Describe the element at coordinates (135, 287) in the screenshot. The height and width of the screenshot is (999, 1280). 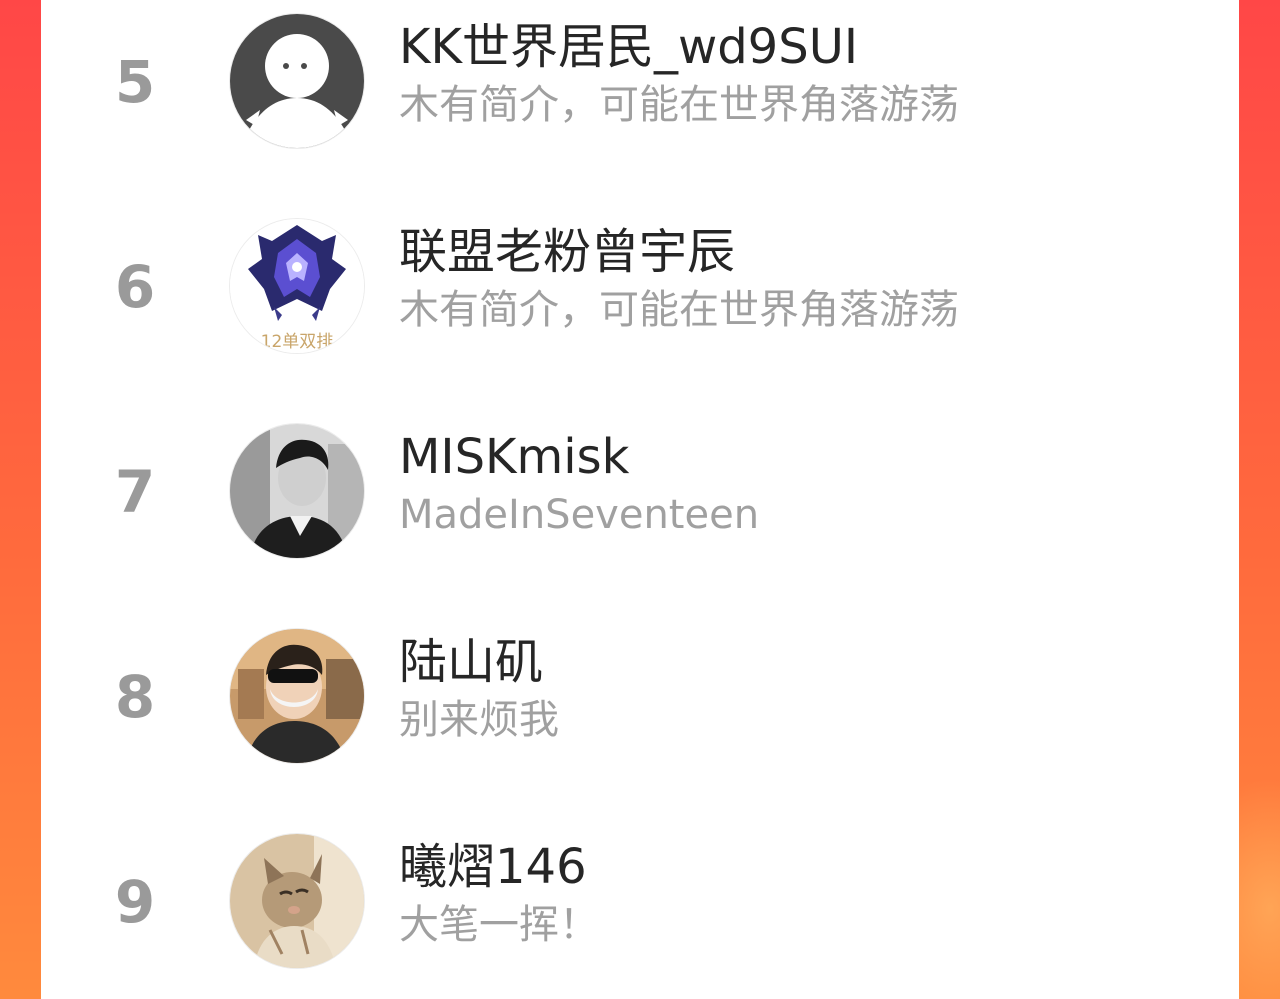
I see `rank-number: 6` at that location.